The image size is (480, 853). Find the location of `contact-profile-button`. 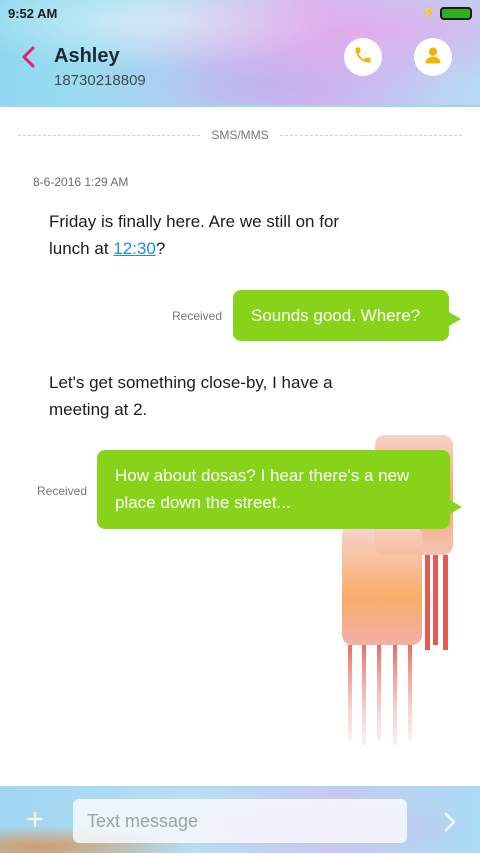

contact-profile-button is located at coordinates (433, 57).